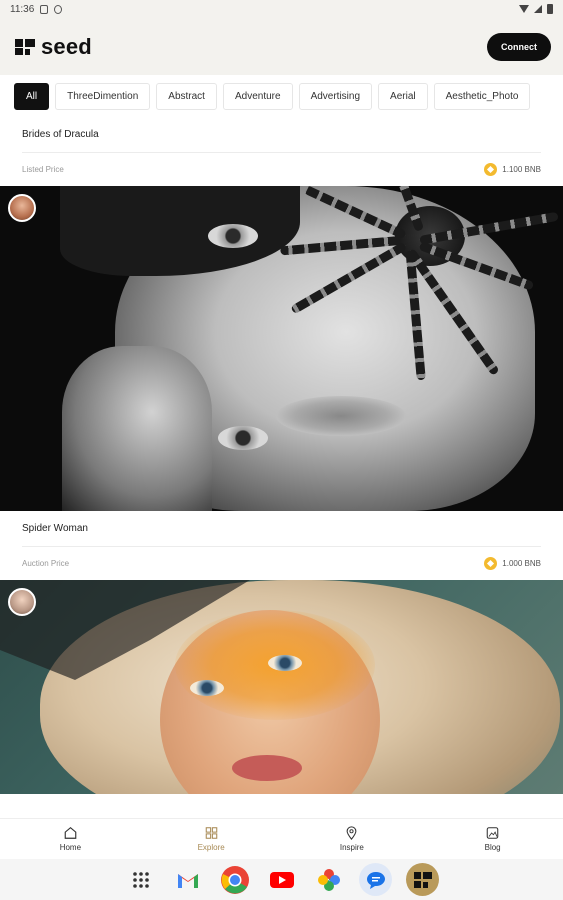 Image resolution: width=563 pixels, height=900 pixels. I want to click on status-bar: 11:36, so click(281, 9).